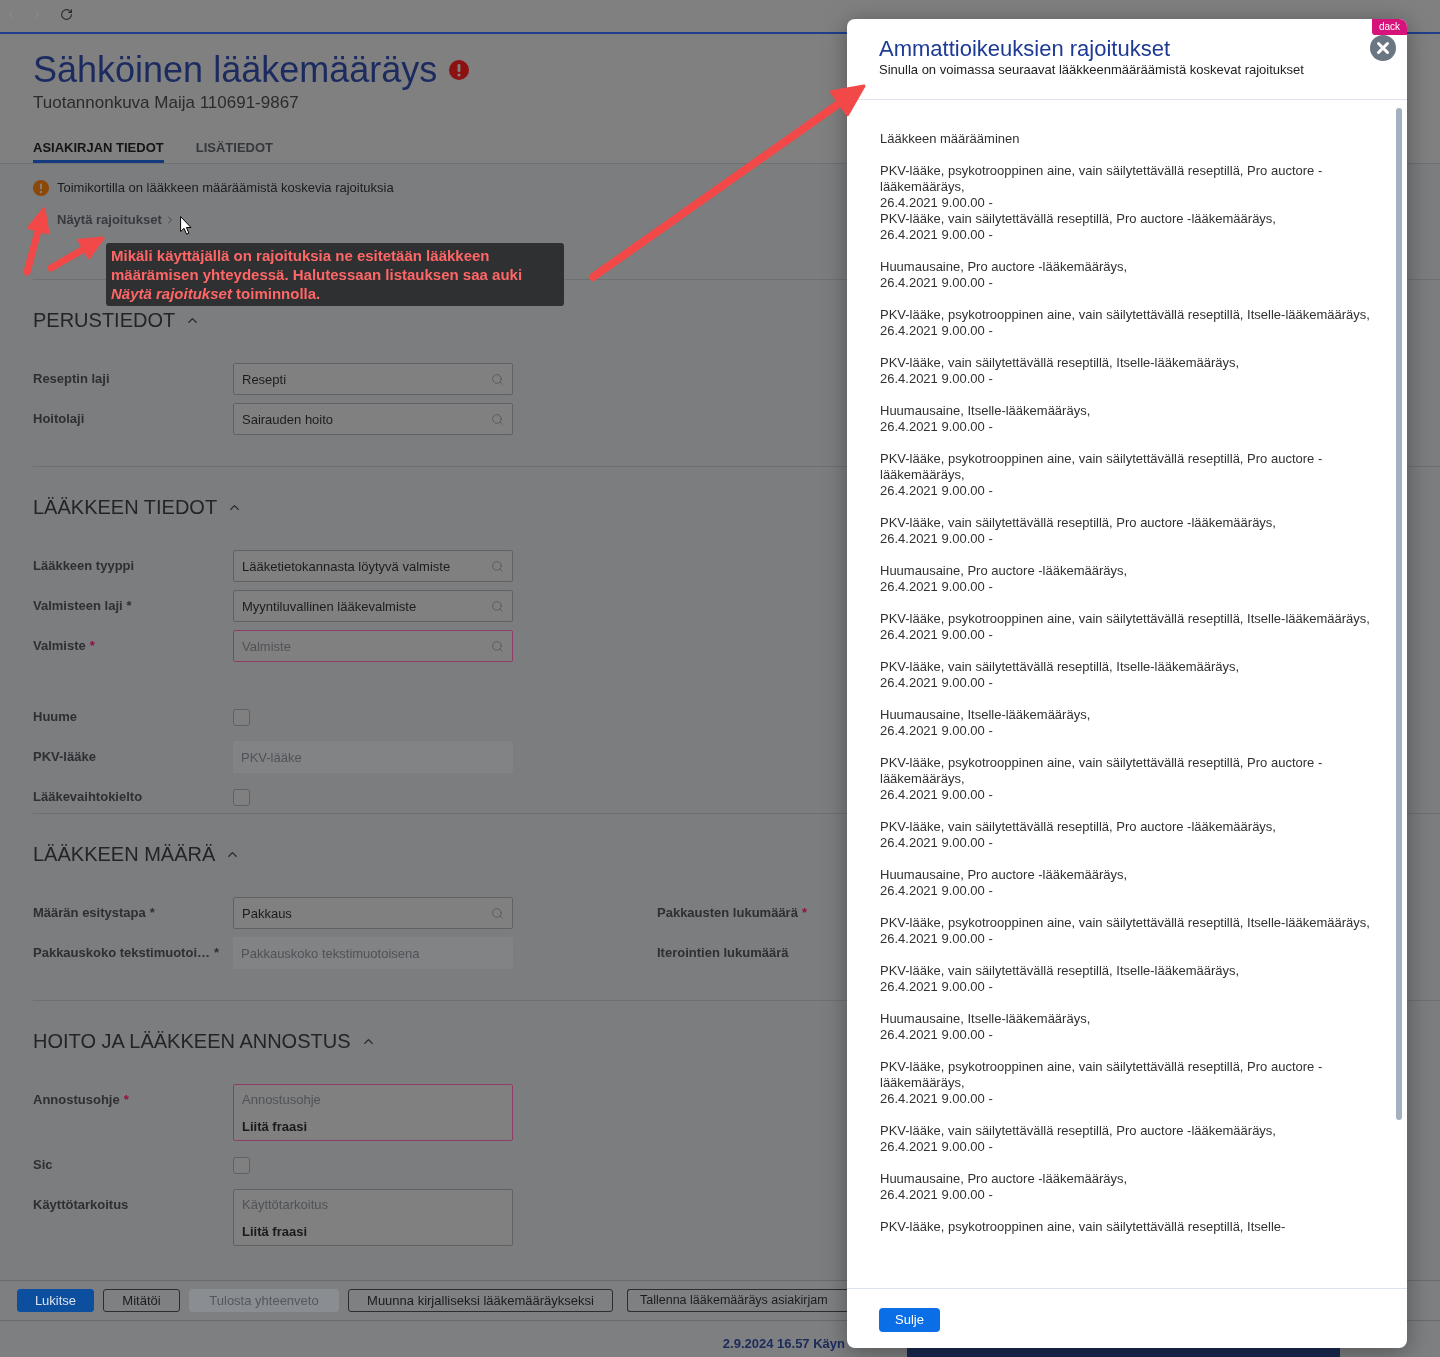 This screenshot has width=1440, height=1357. What do you see at coordinates (373, 379) in the screenshot?
I see `lookup-field: Resepti` at bounding box center [373, 379].